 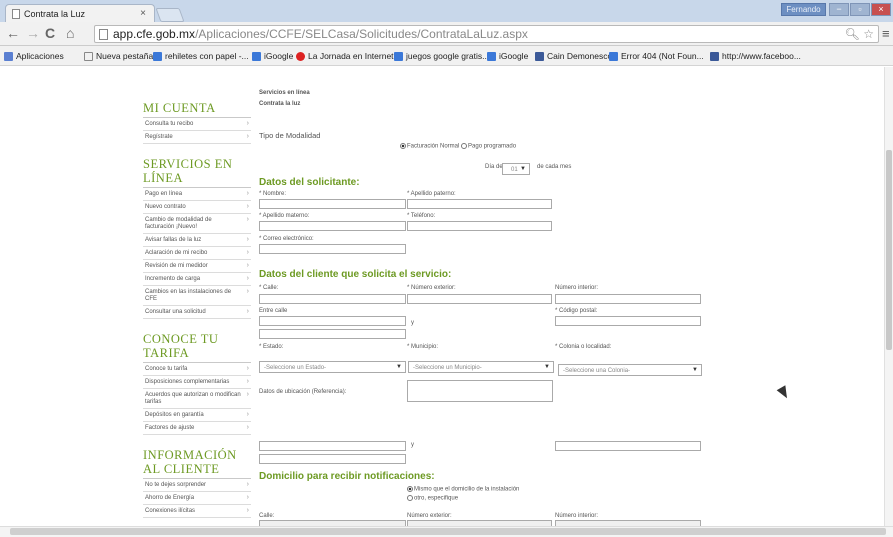 What do you see at coordinates (464, 146) in the screenshot?
I see `radio-pago-programado` at bounding box center [464, 146].